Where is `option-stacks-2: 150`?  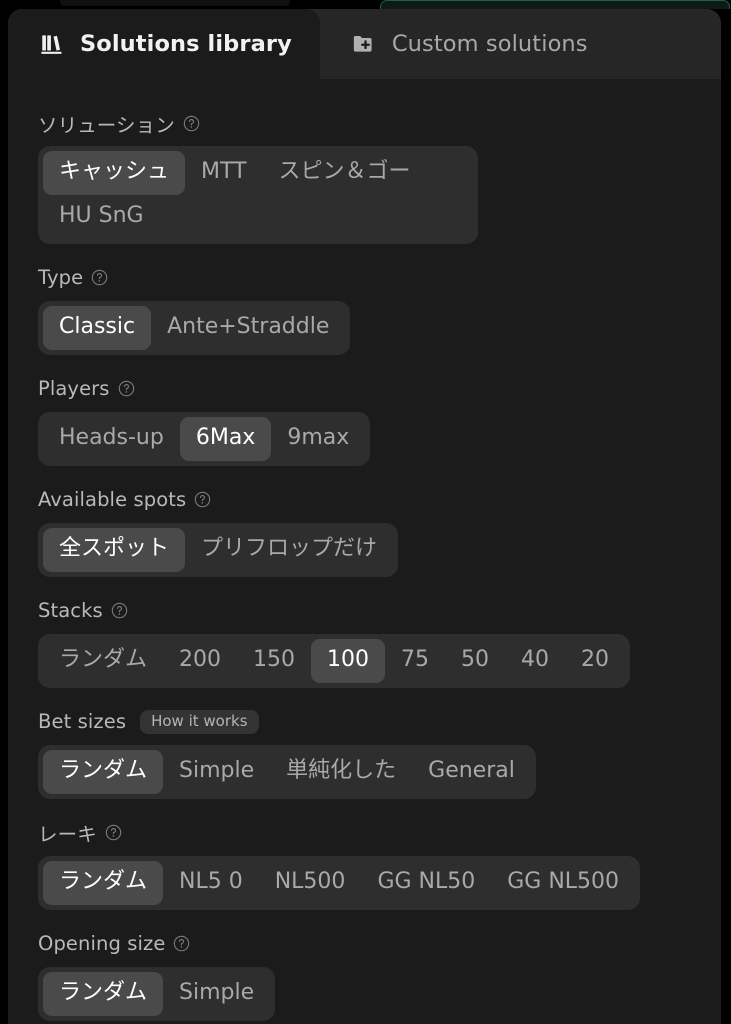
option-stacks-2: 150 is located at coordinates (274, 661).